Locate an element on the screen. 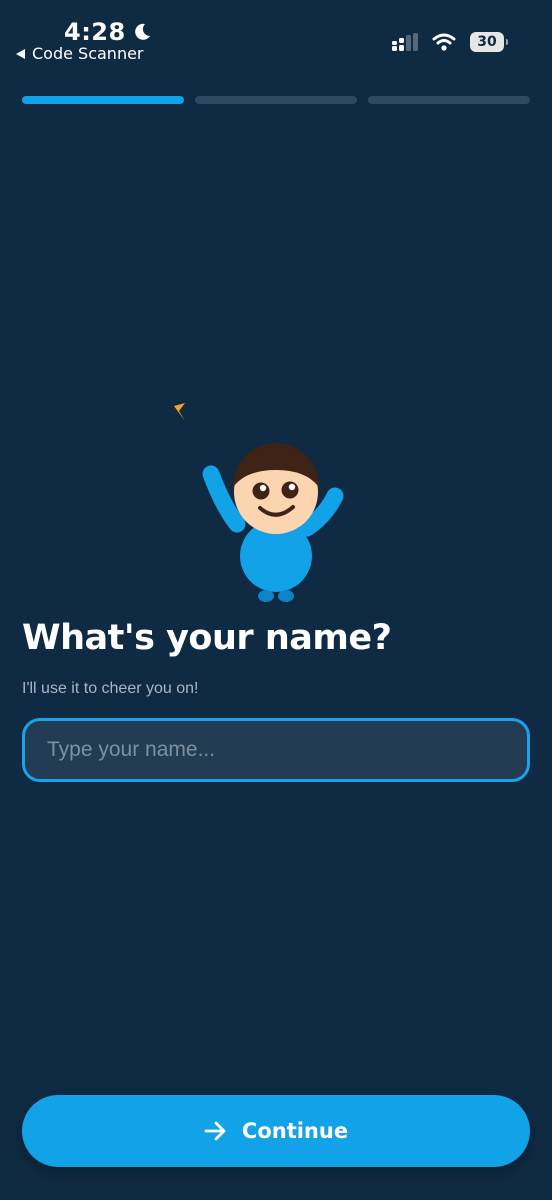 The width and height of the screenshot is (552, 1200). status-time: 4:28 is located at coordinates (95, 32).